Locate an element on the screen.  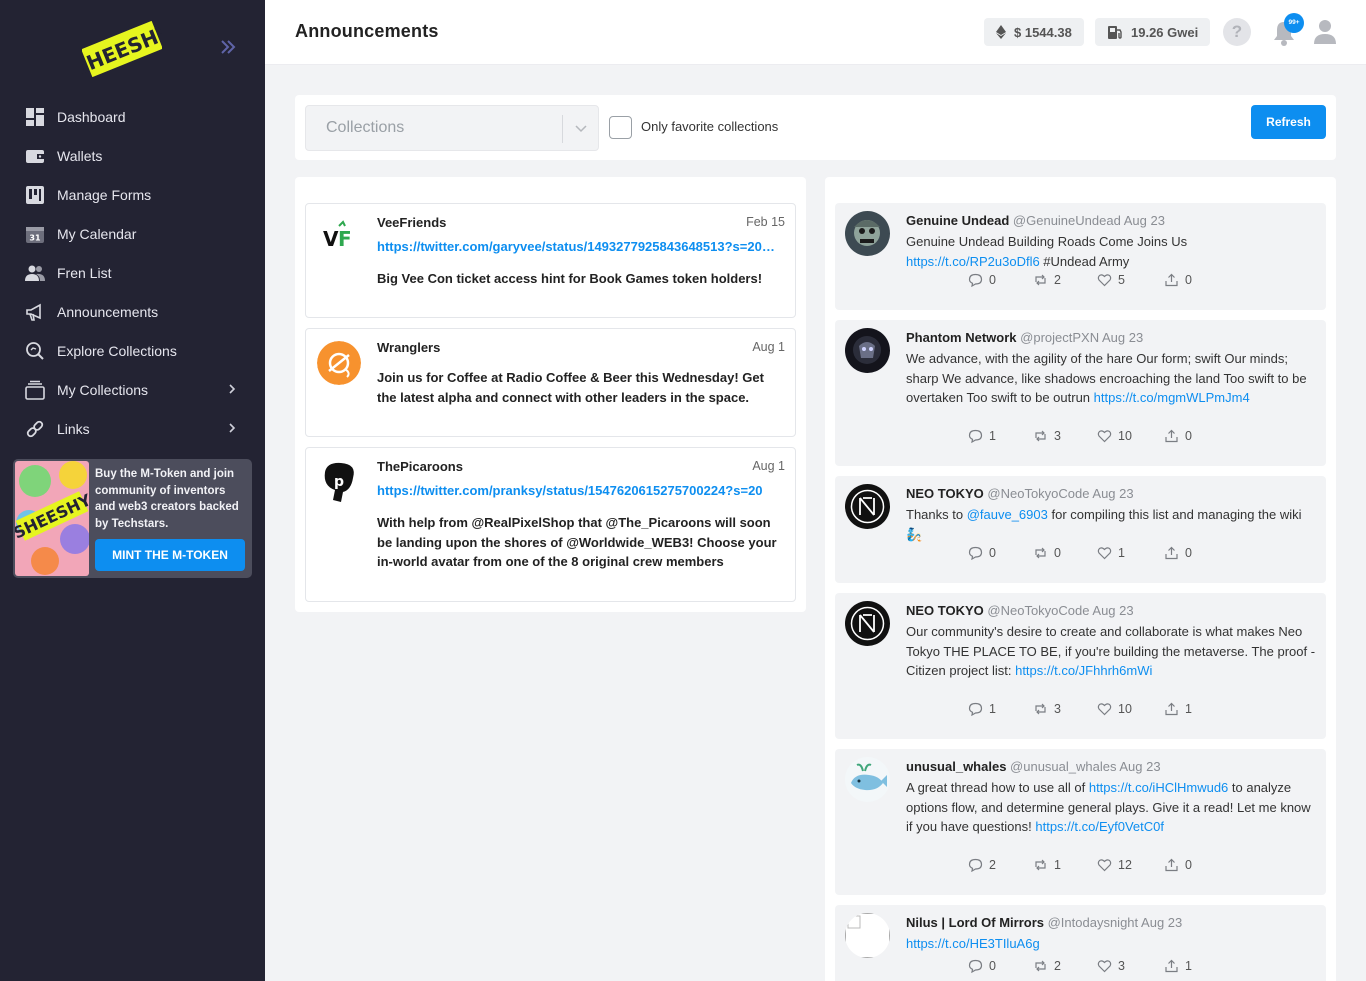
sidebar-item-my-calendar: 31 My Calendar is located at coordinates (132, 233).